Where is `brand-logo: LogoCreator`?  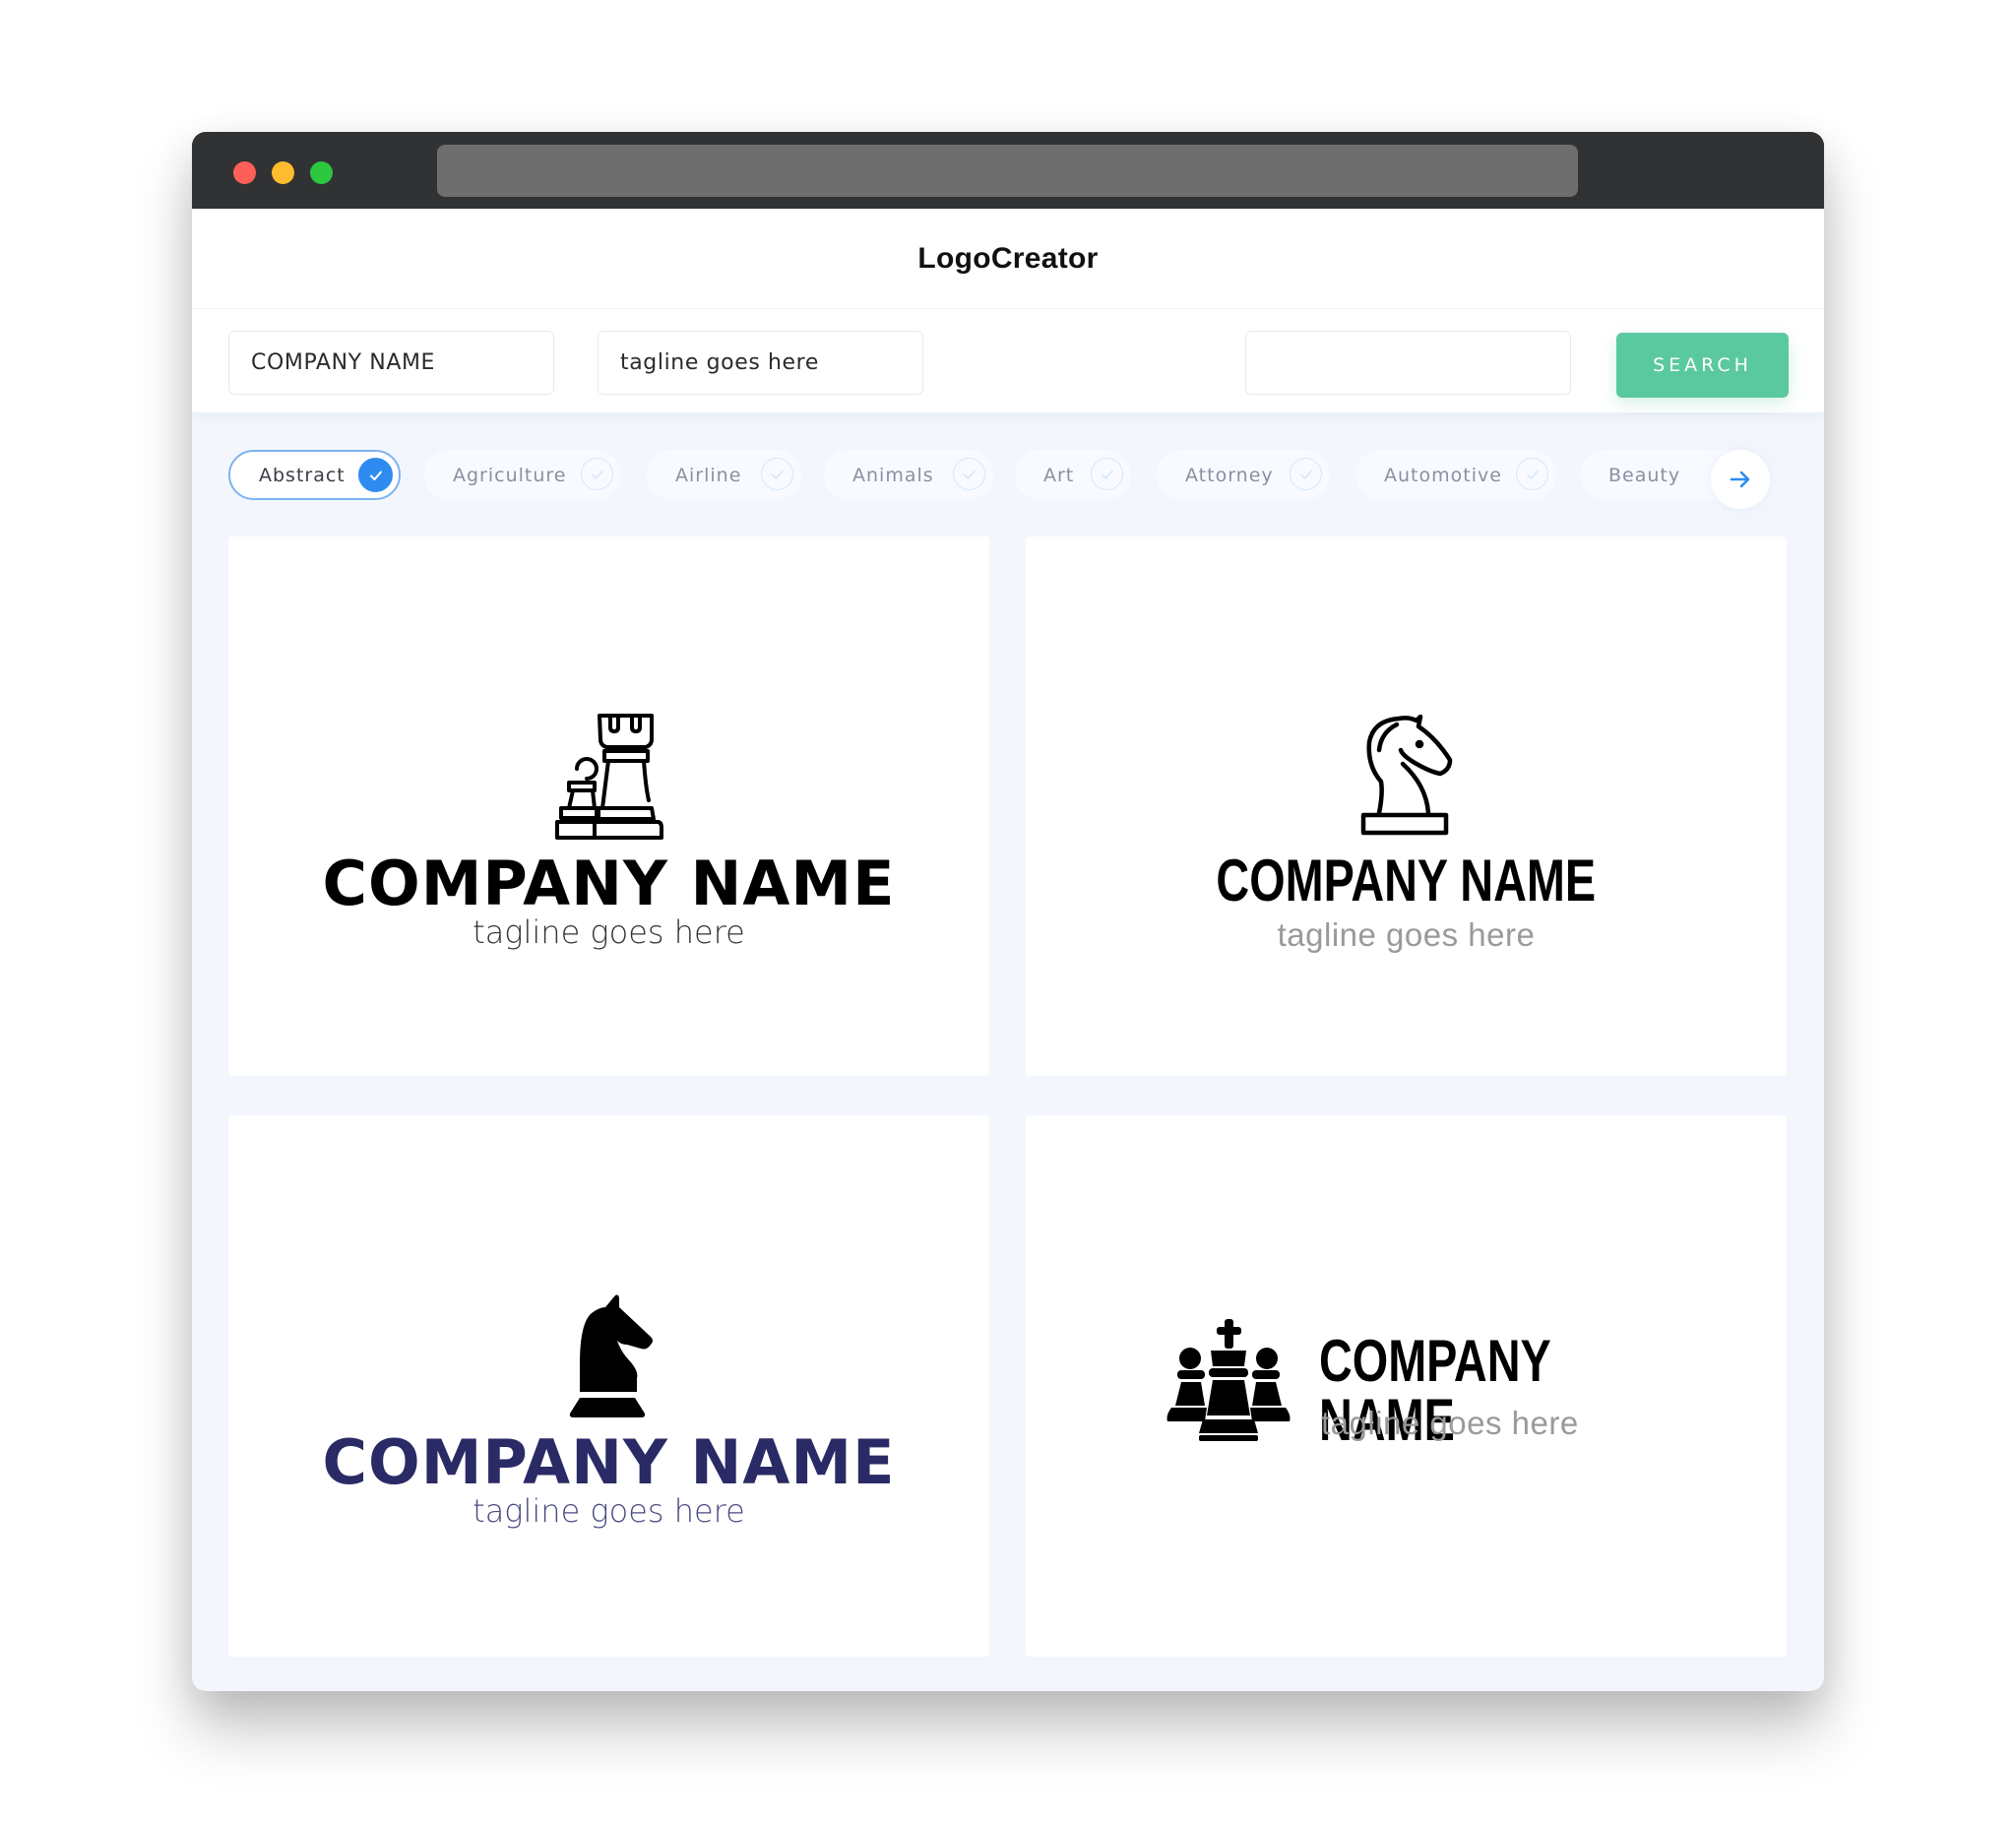 brand-logo: LogoCreator is located at coordinates (1007, 259).